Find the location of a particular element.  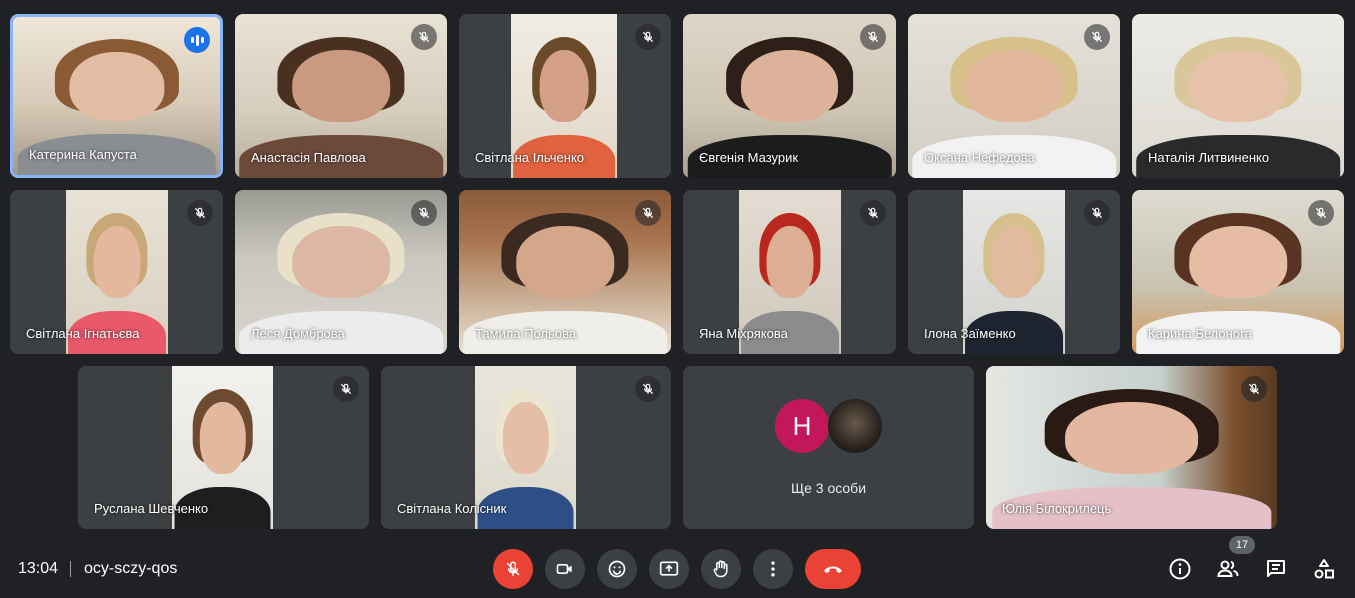

participant-tile: Світлана Ільченко is located at coordinates (565, 96).